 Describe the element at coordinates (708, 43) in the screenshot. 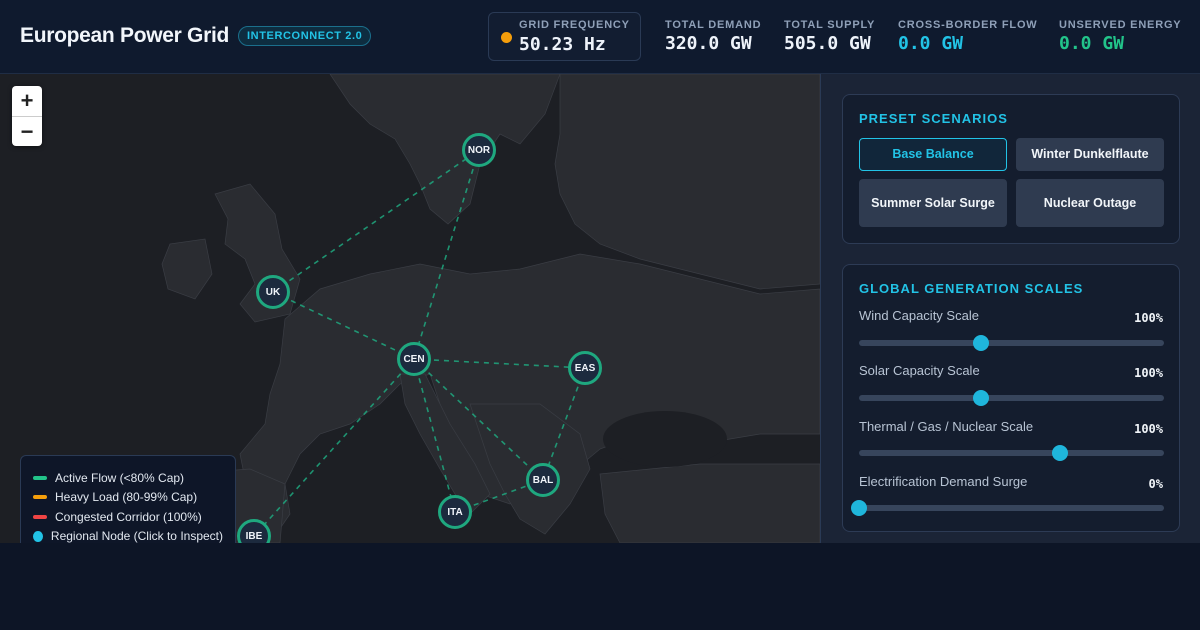

I see `total-demand-value: 320.0 GW` at that location.